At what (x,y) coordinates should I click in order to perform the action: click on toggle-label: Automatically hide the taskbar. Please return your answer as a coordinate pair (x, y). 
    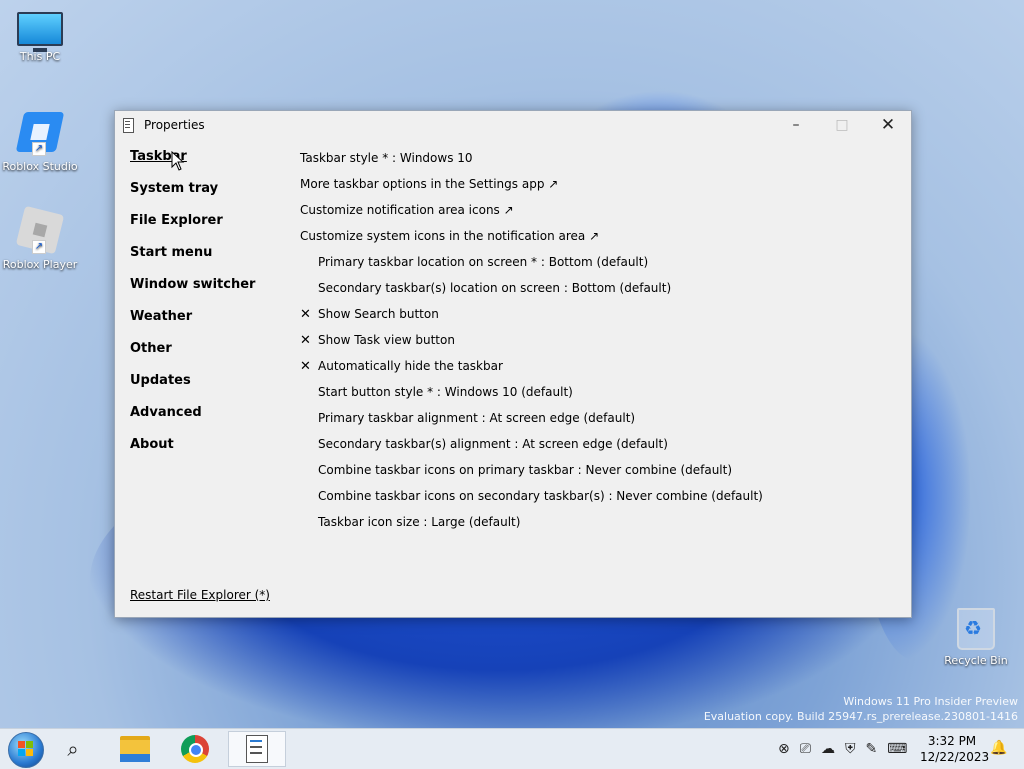
    Looking at the image, I should click on (410, 366).